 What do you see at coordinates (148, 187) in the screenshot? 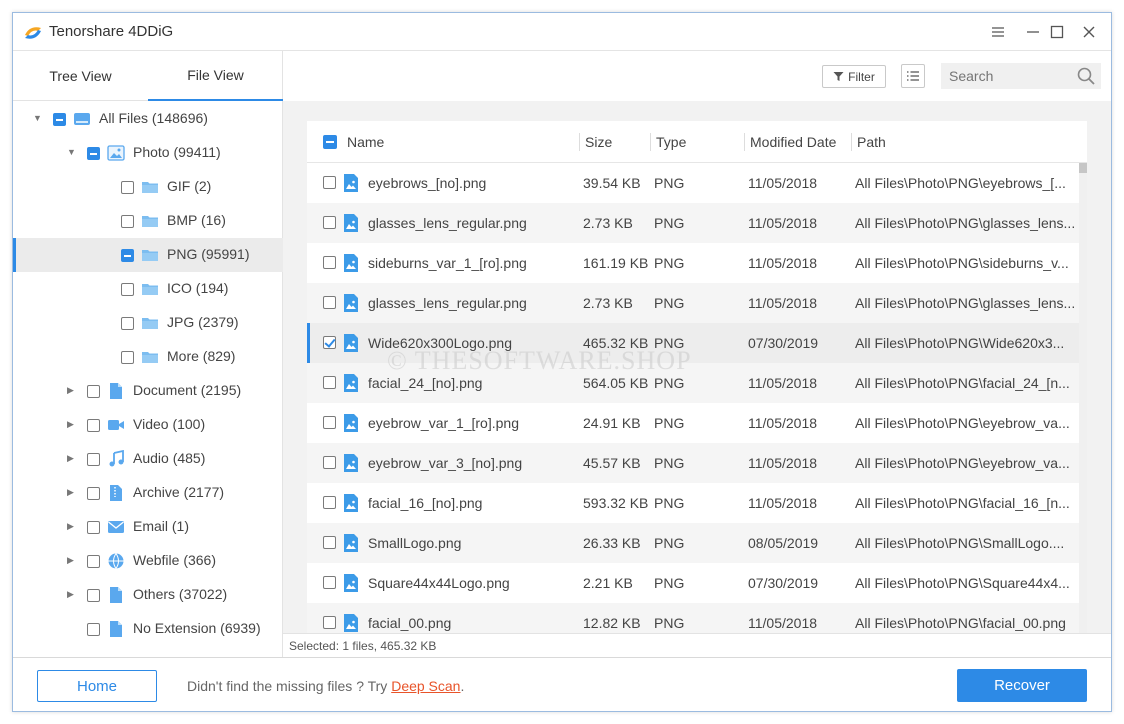
I see `tree-item: GIF (2)` at bounding box center [148, 187].